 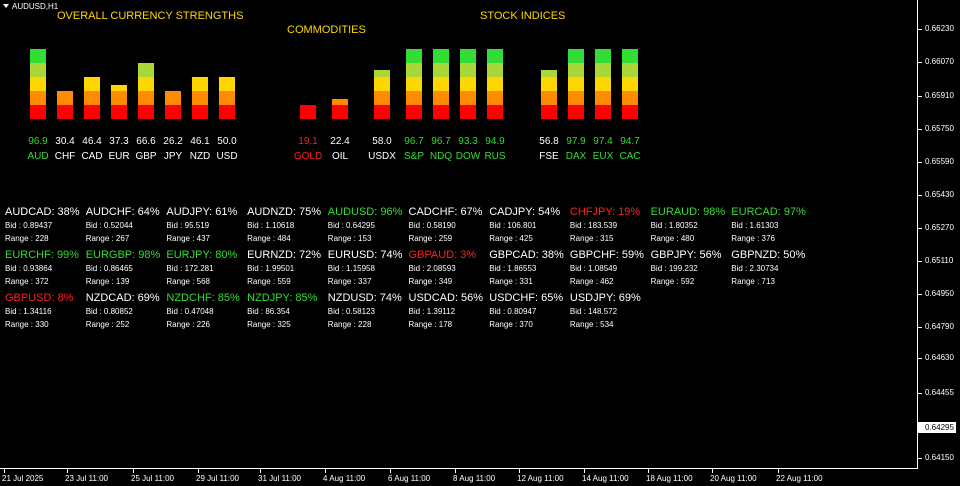 What do you see at coordinates (446, 298) in the screenshot?
I see `pair-strength: USDCAD: 56%` at bounding box center [446, 298].